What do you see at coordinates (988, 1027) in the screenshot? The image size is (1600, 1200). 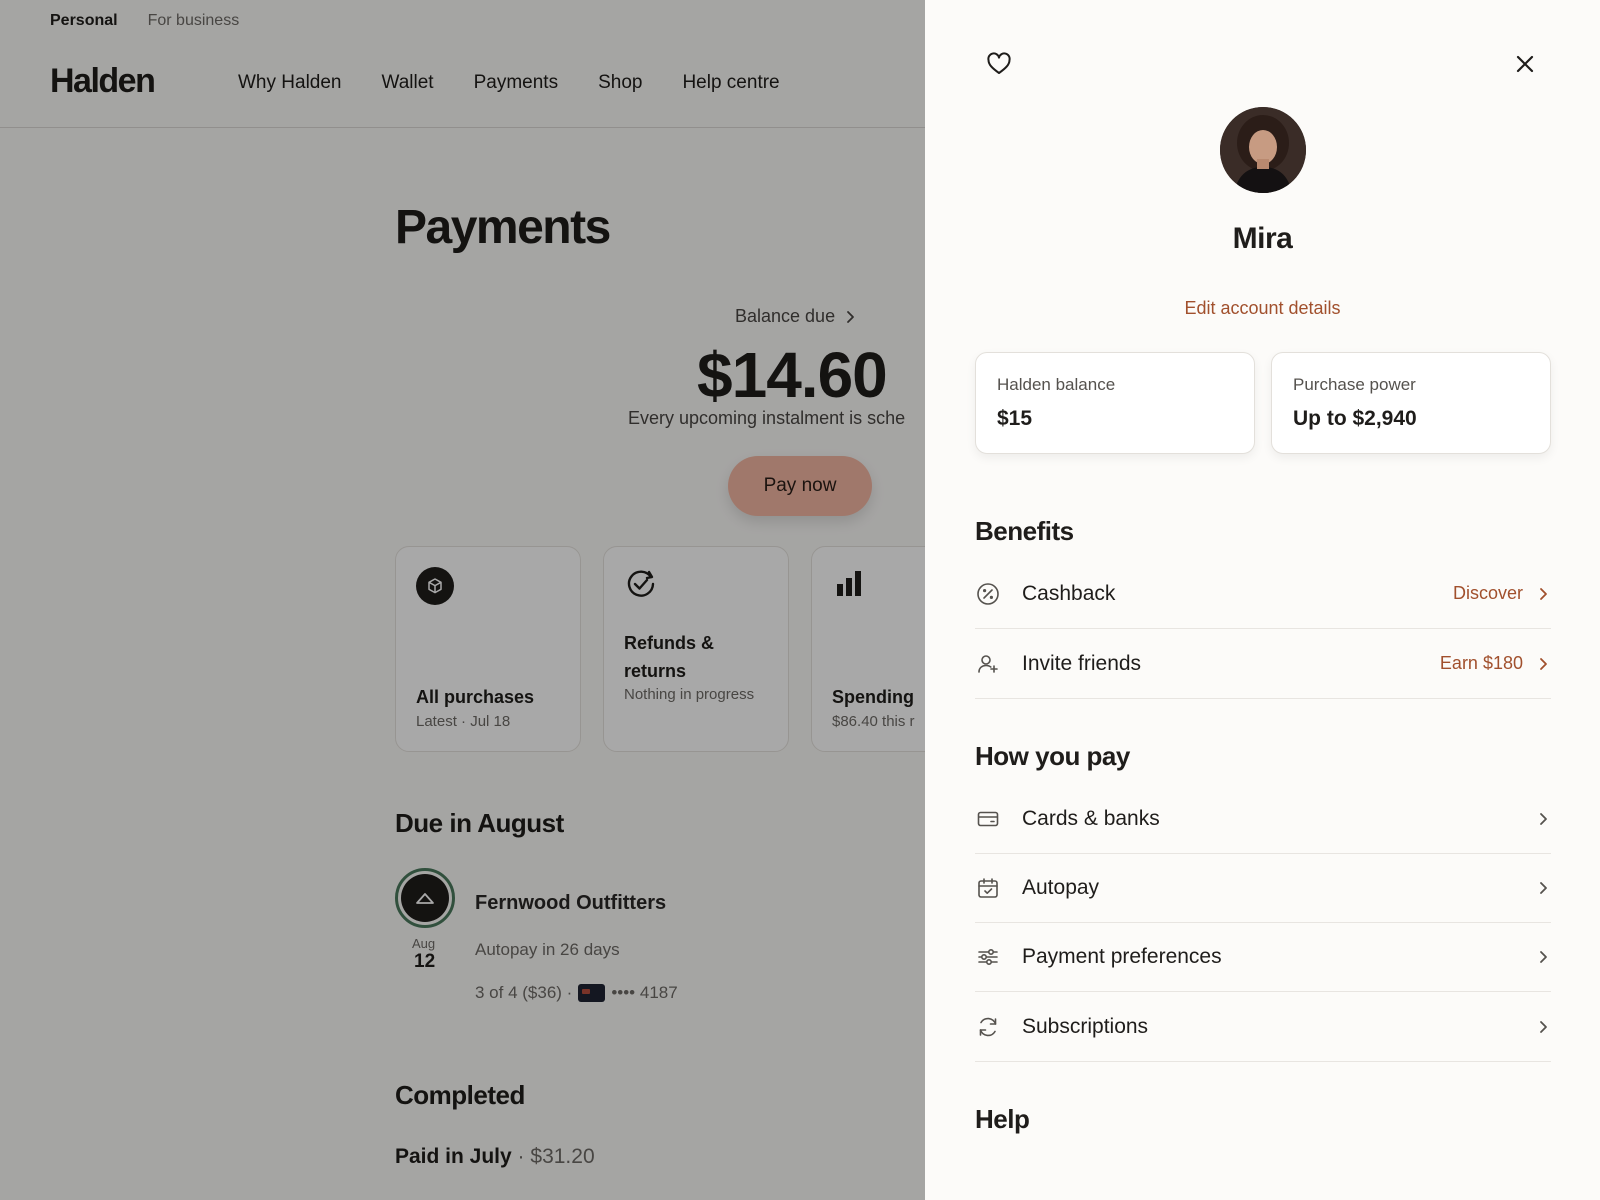 I see `refresh-icon` at bounding box center [988, 1027].